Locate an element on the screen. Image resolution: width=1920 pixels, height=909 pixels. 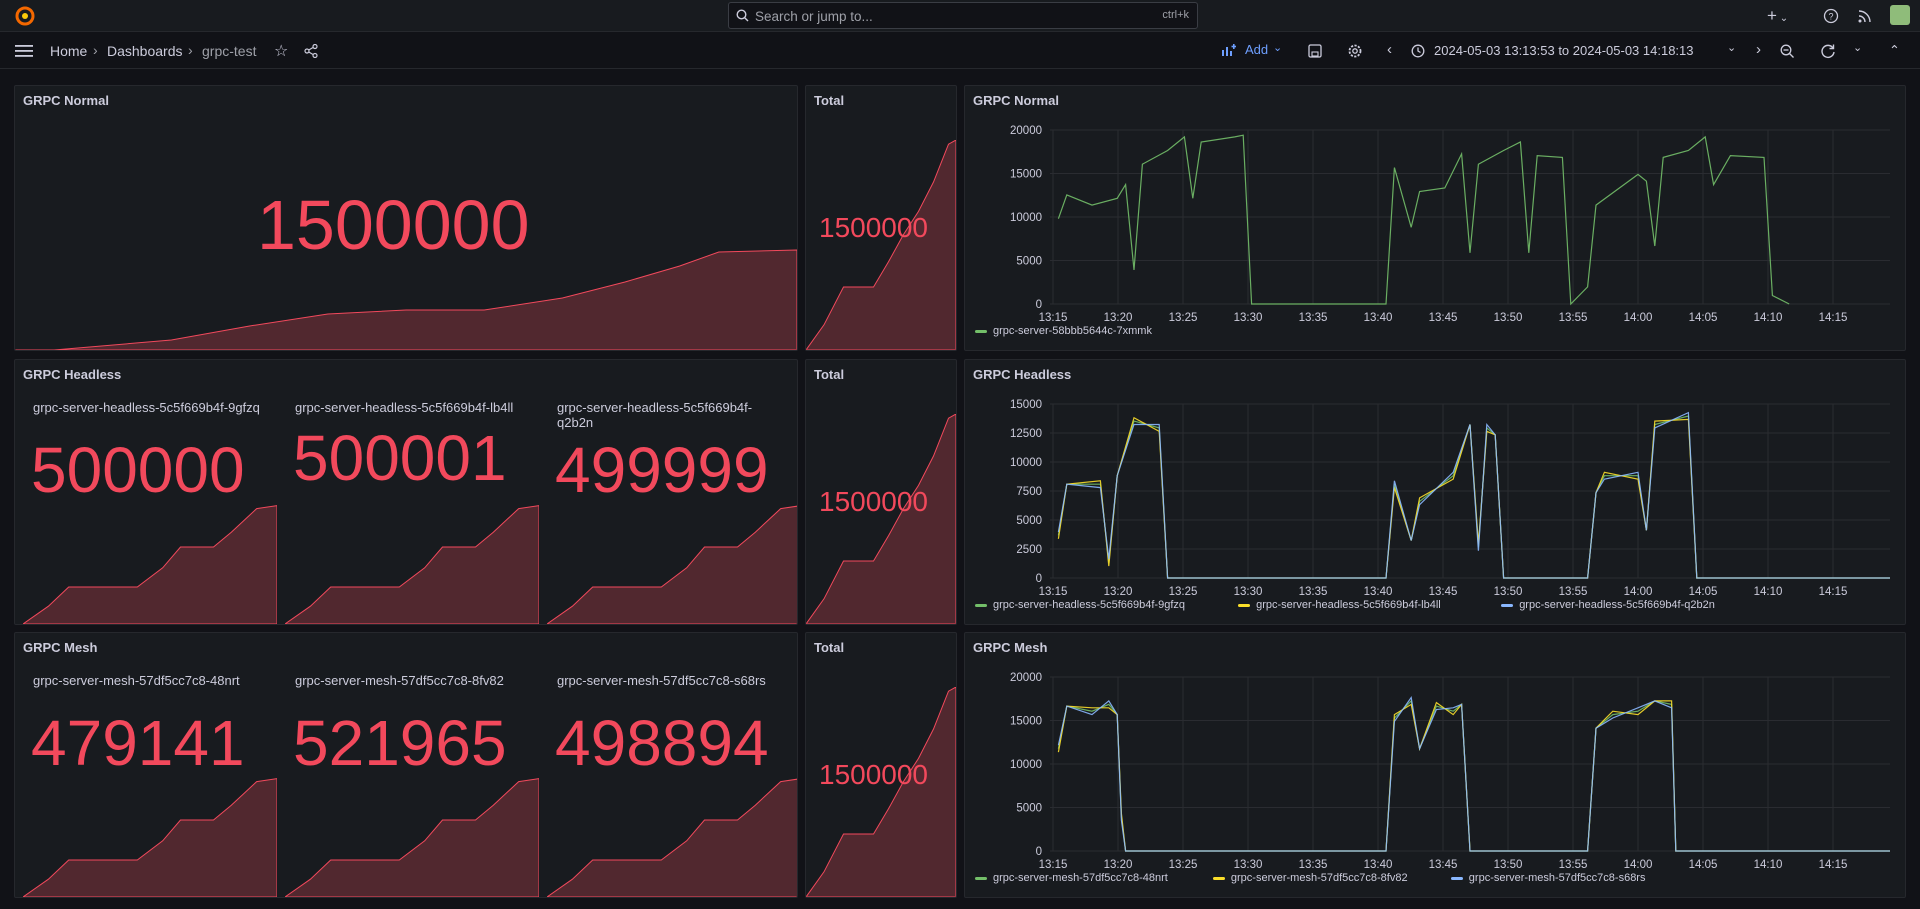
star-icon: ☆ is located at coordinates (281, 51).